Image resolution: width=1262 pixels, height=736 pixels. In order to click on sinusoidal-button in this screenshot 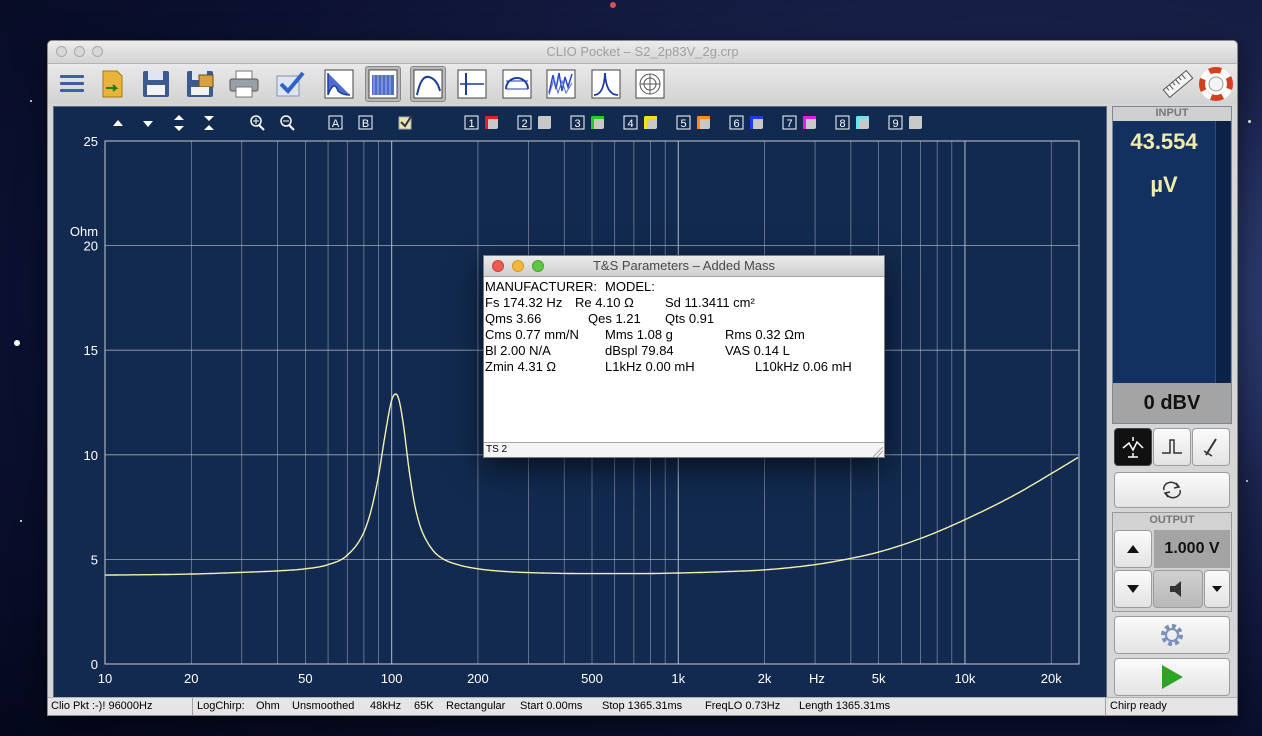, I will do `click(383, 84)`.